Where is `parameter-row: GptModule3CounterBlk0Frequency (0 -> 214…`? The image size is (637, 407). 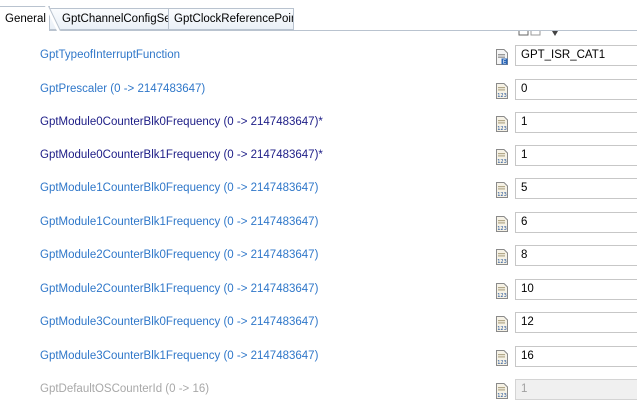
parameter-row: GptModule3CounterBlk0Frequency (0 -> 214… is located at coordinates (318, 323).